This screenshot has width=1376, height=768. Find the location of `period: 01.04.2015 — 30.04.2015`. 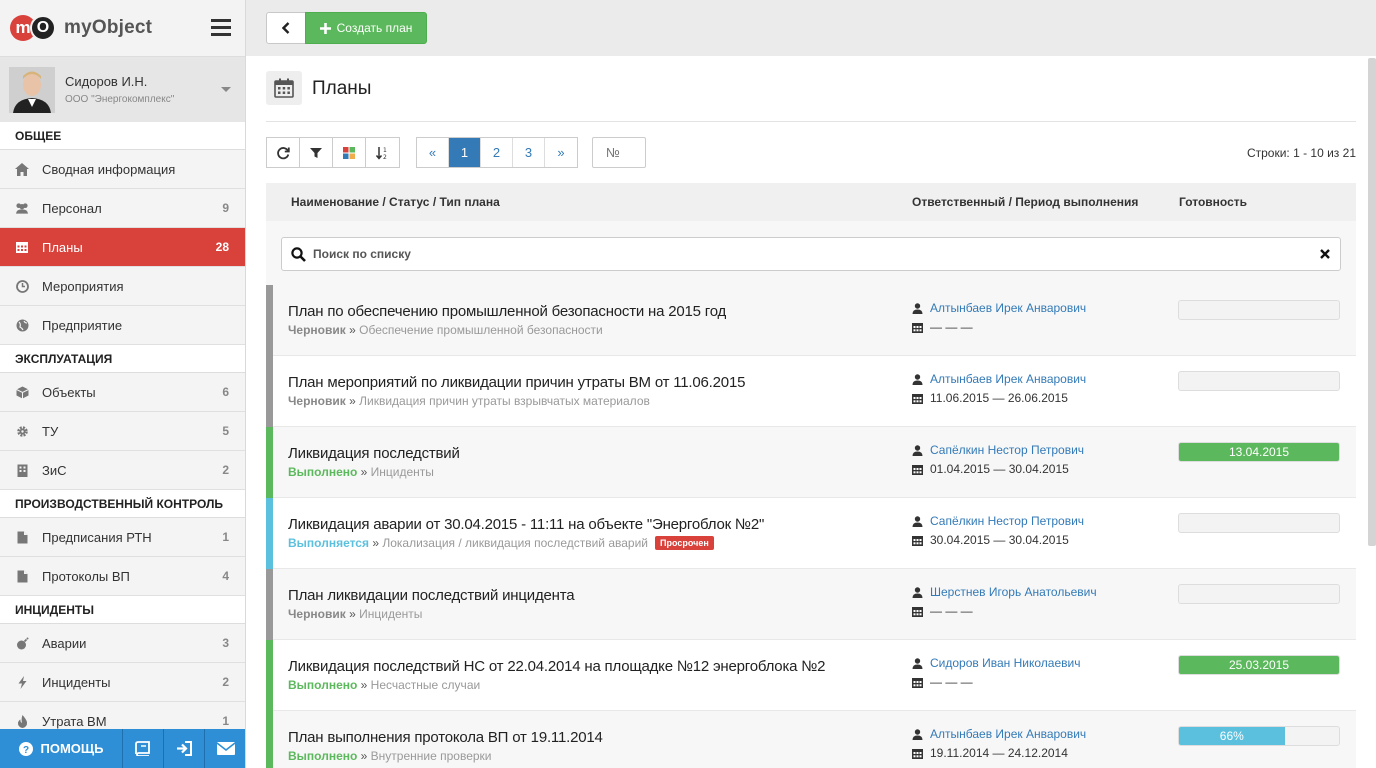

period: 01.04.2015 — 30.04.2015 is located at coordinates (990, 469).